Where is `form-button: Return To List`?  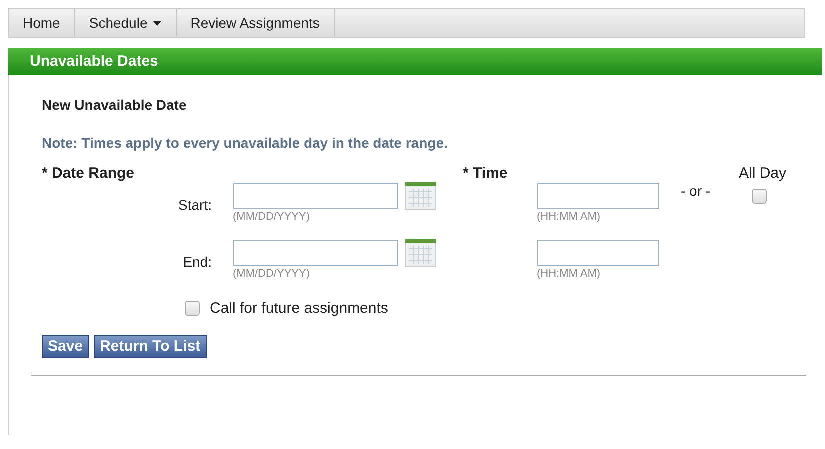
form-button: Return To List is located at coordinates (150, 346).